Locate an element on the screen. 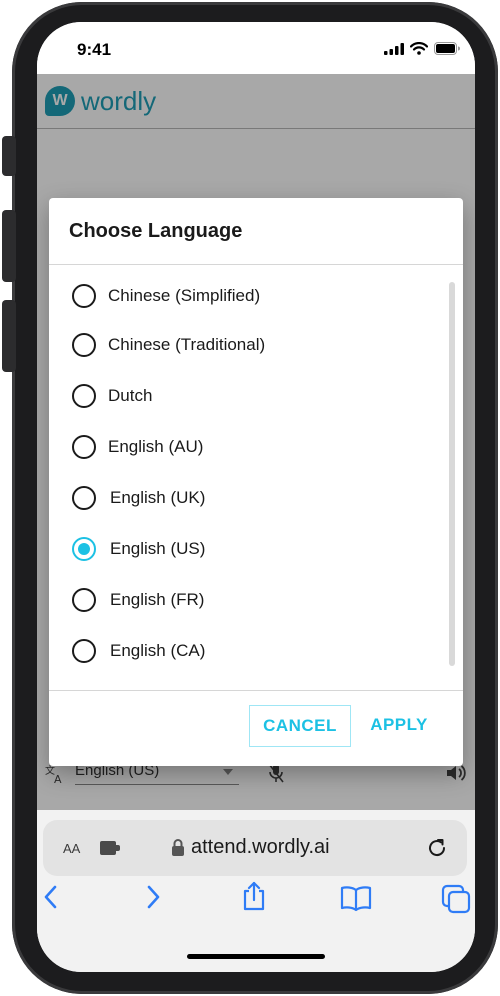  dialog-footer-divider is located at coordinates (256, 690).